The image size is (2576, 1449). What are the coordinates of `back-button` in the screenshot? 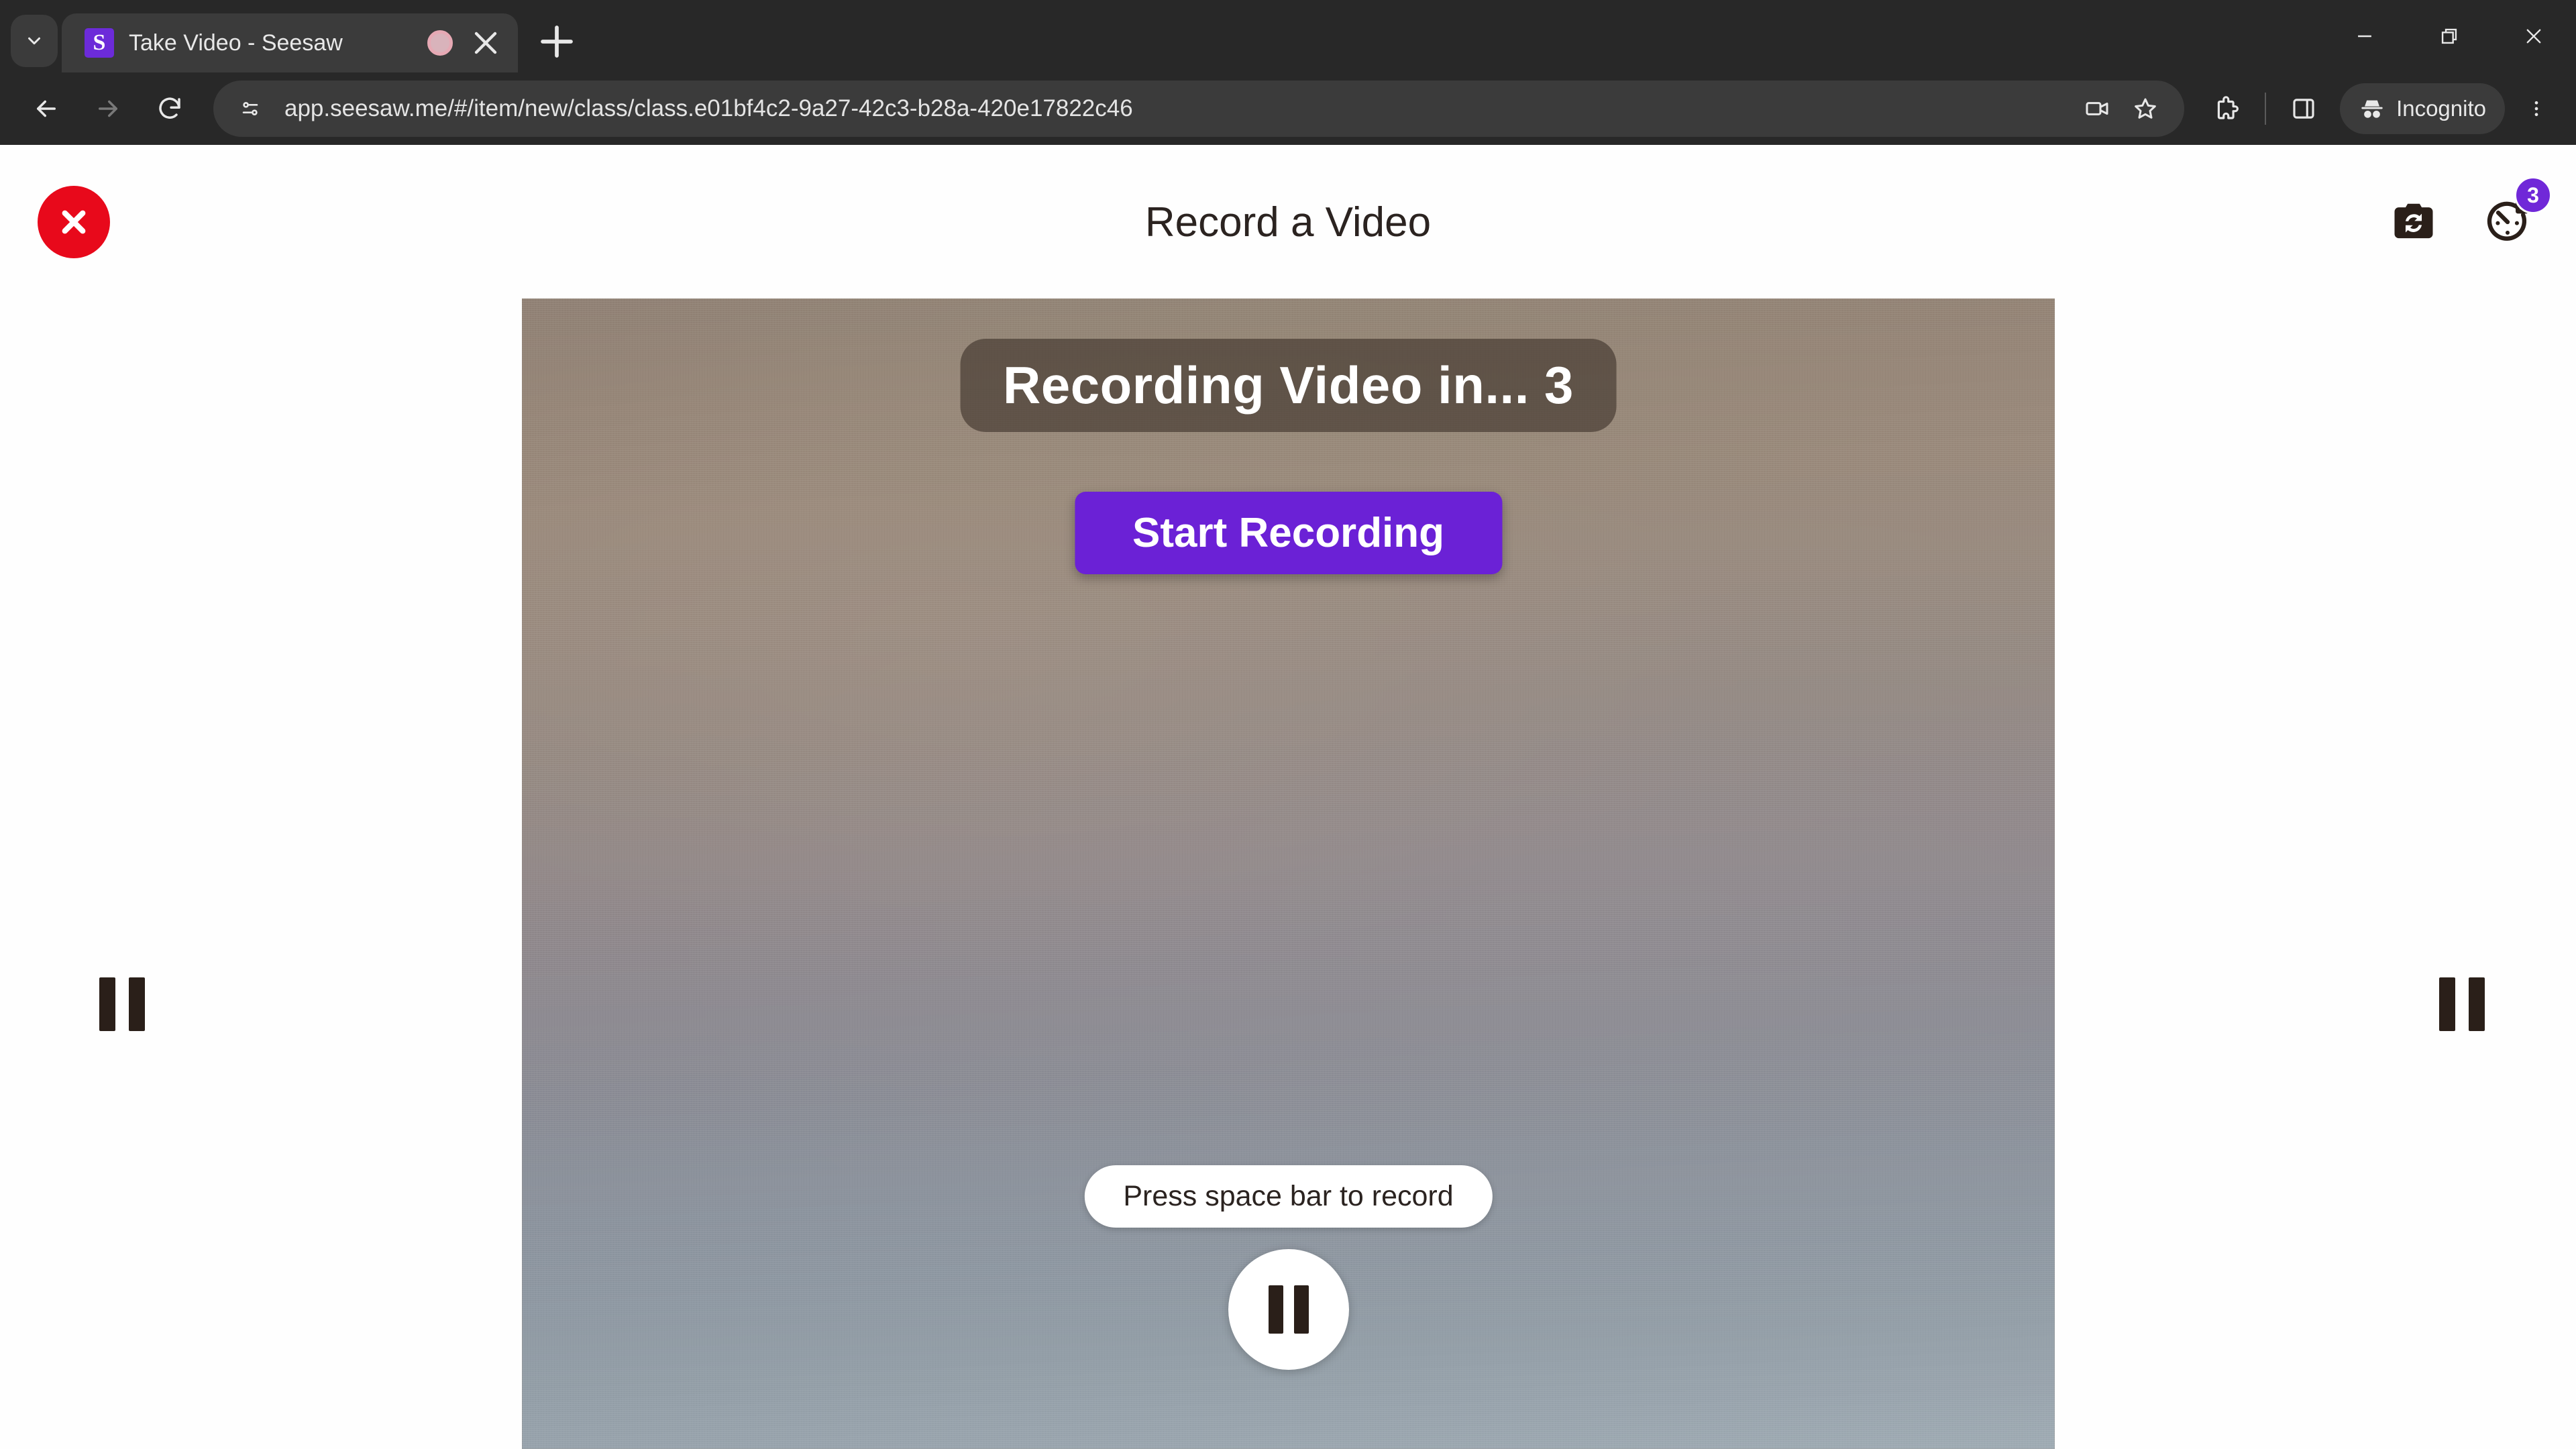 It's located at (46, 108).